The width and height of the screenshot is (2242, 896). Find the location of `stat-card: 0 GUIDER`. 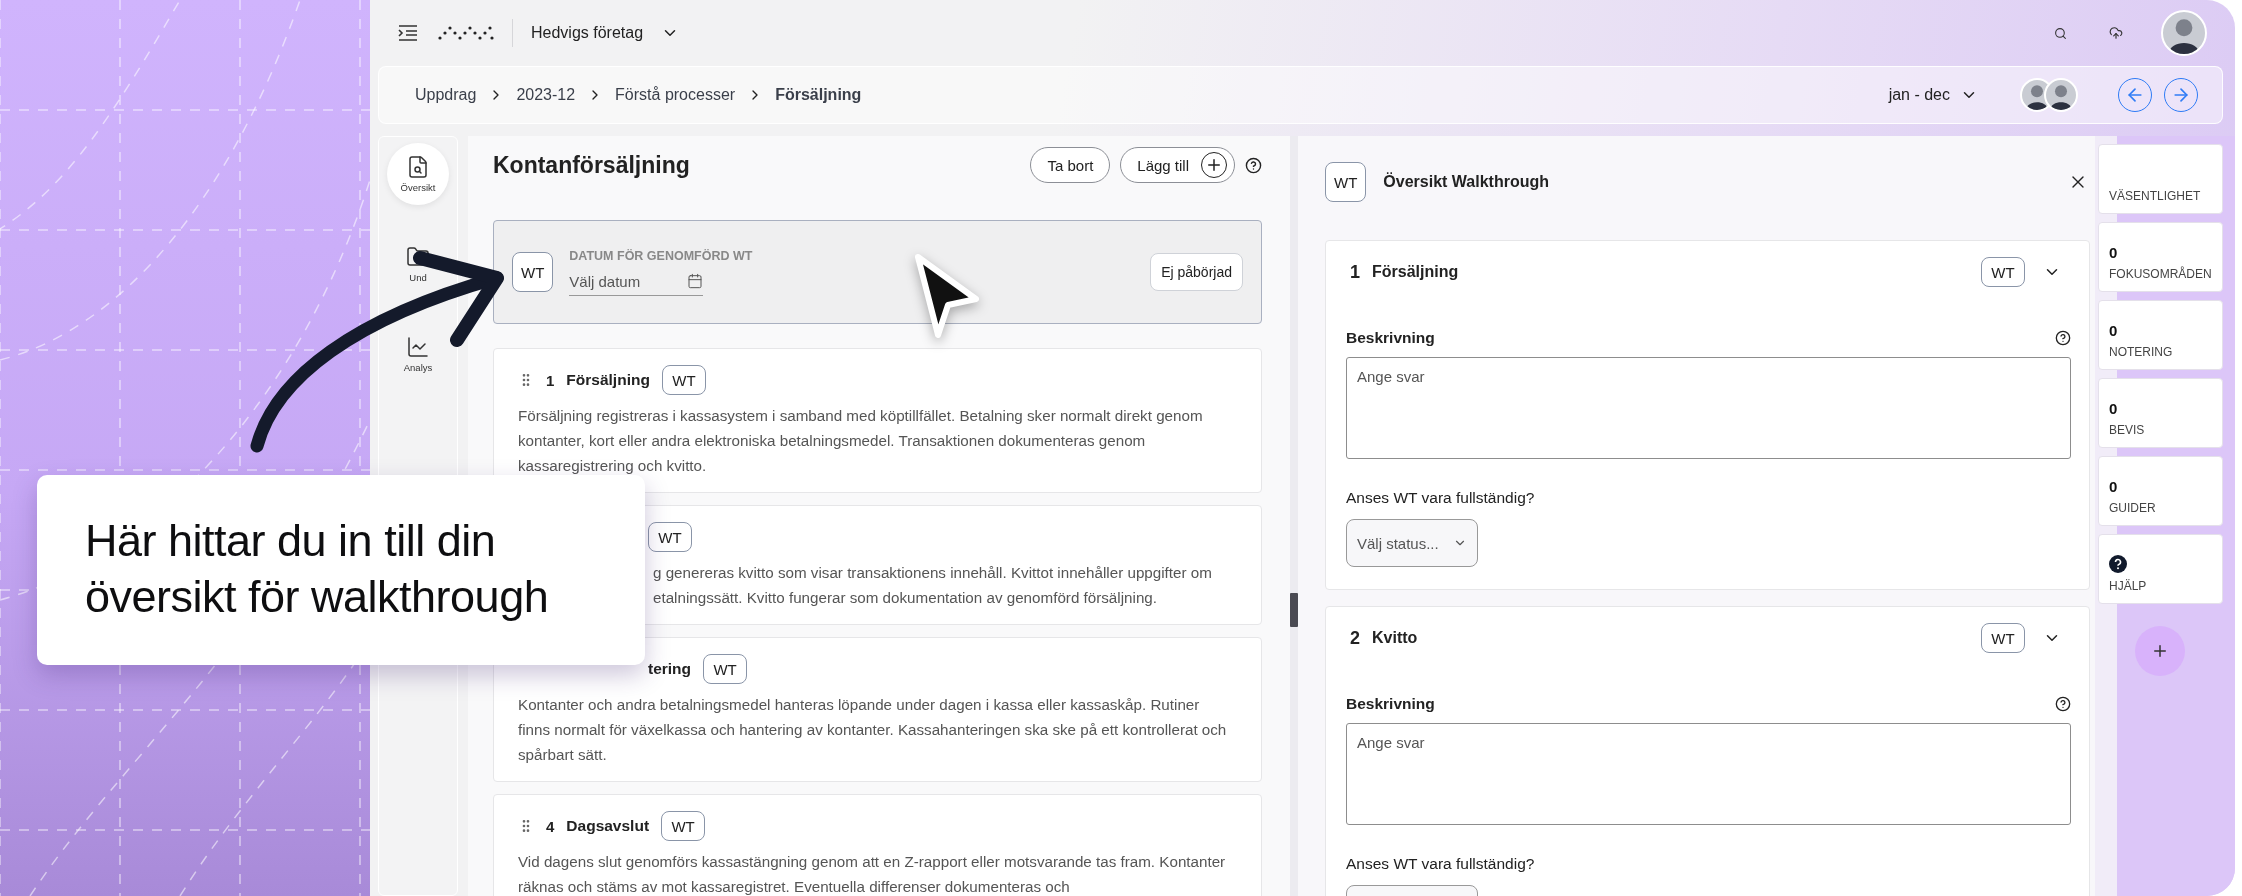

stat-card: 0 GUIDER is located at coordinates (2160, 491).